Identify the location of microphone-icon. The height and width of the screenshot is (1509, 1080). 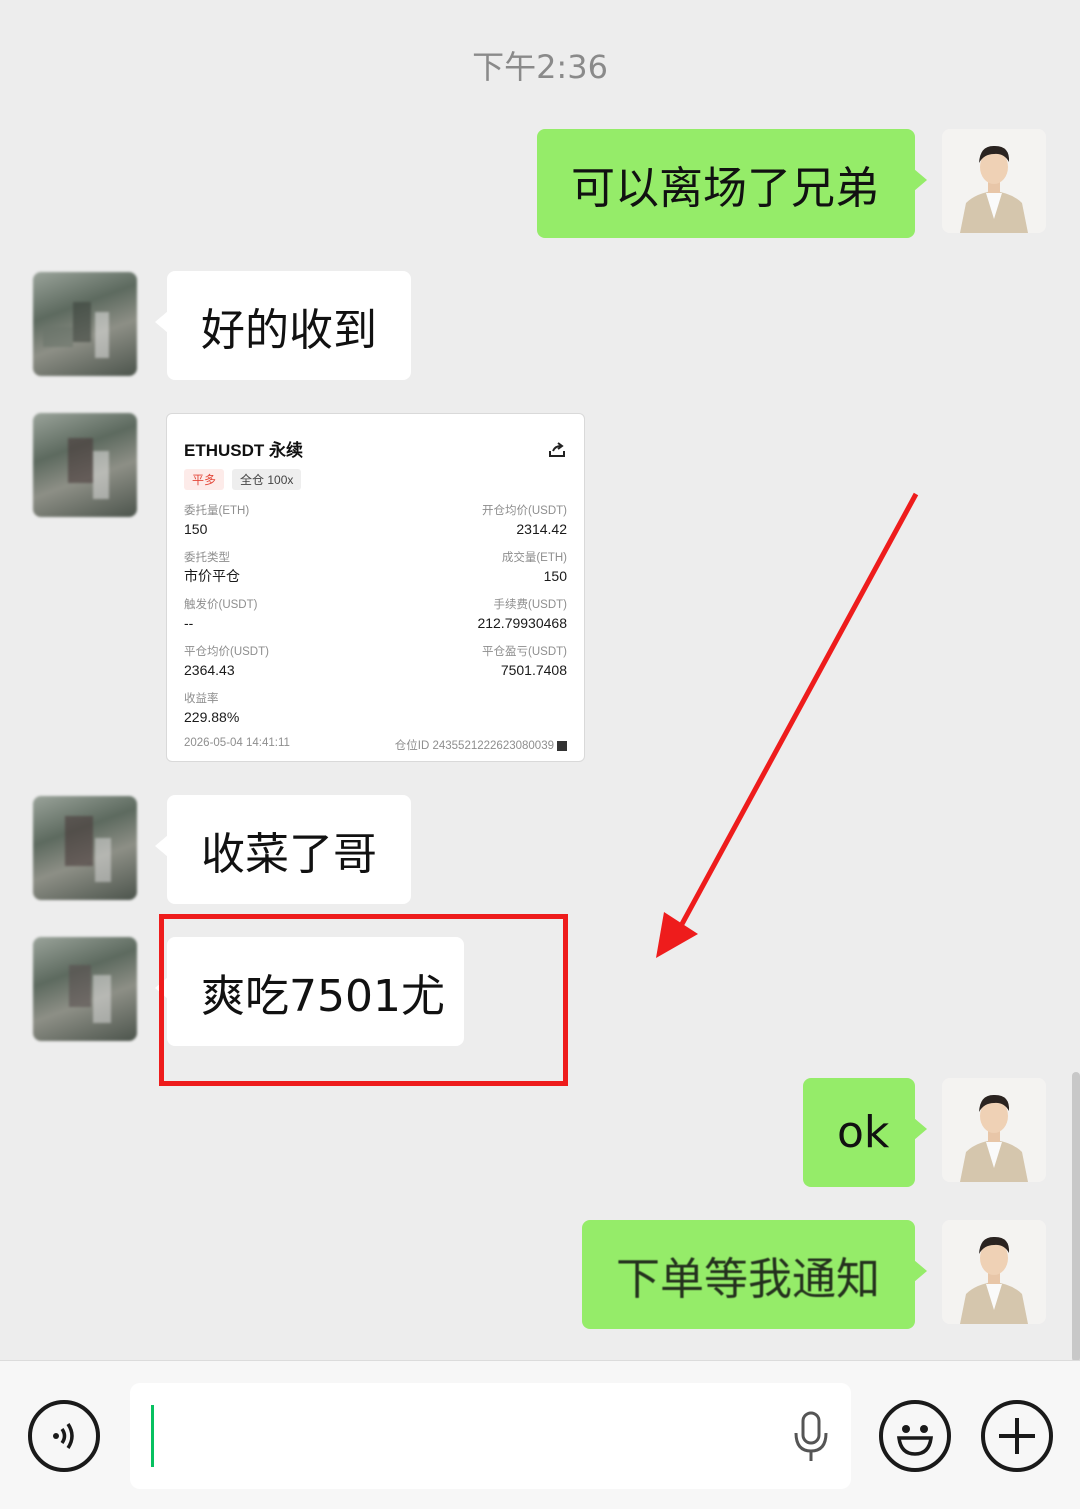
(811, 1437).